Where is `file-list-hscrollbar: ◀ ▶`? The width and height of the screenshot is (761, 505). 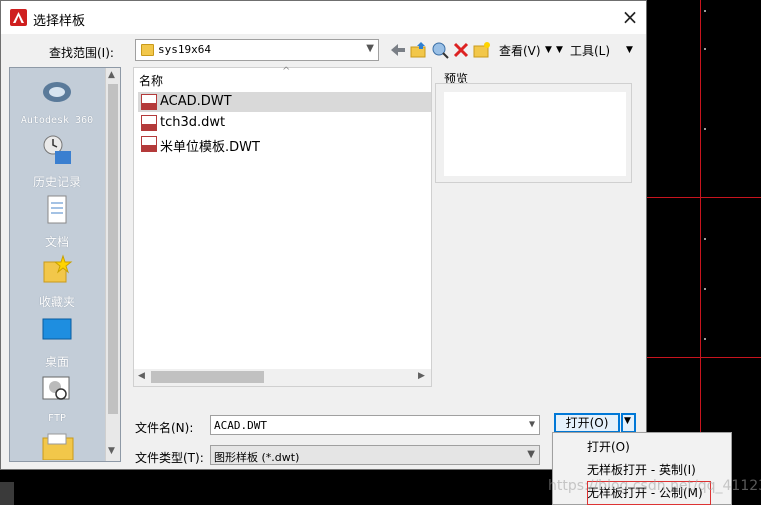 file-list-hscrollbar: ◀ ▶ is located at coordinates (282, 377).